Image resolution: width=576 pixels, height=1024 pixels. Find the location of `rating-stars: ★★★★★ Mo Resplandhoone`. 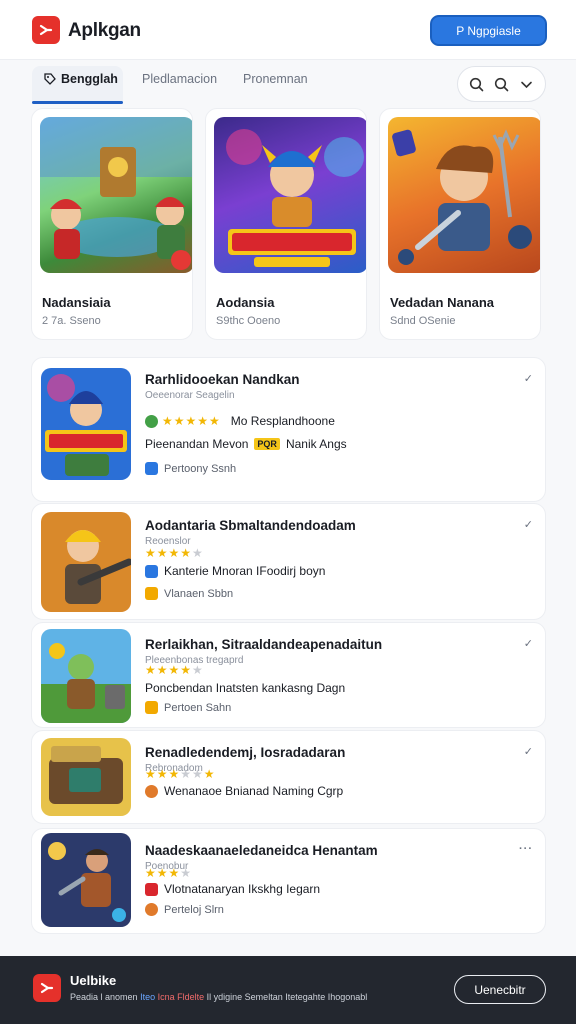

rating-stars: ★★★★★ Mo Resplandhoone is located at coordinates (240, 421).